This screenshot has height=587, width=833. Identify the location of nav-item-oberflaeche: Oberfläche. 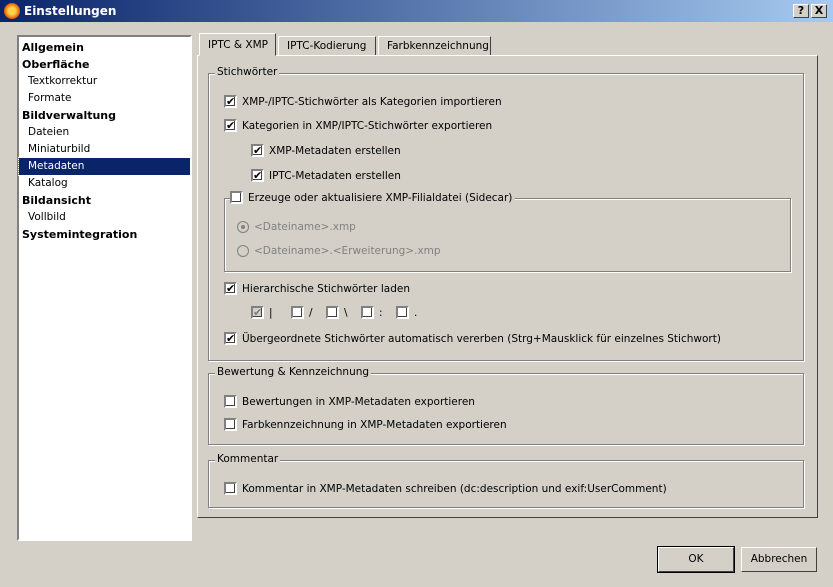
(104, 64).